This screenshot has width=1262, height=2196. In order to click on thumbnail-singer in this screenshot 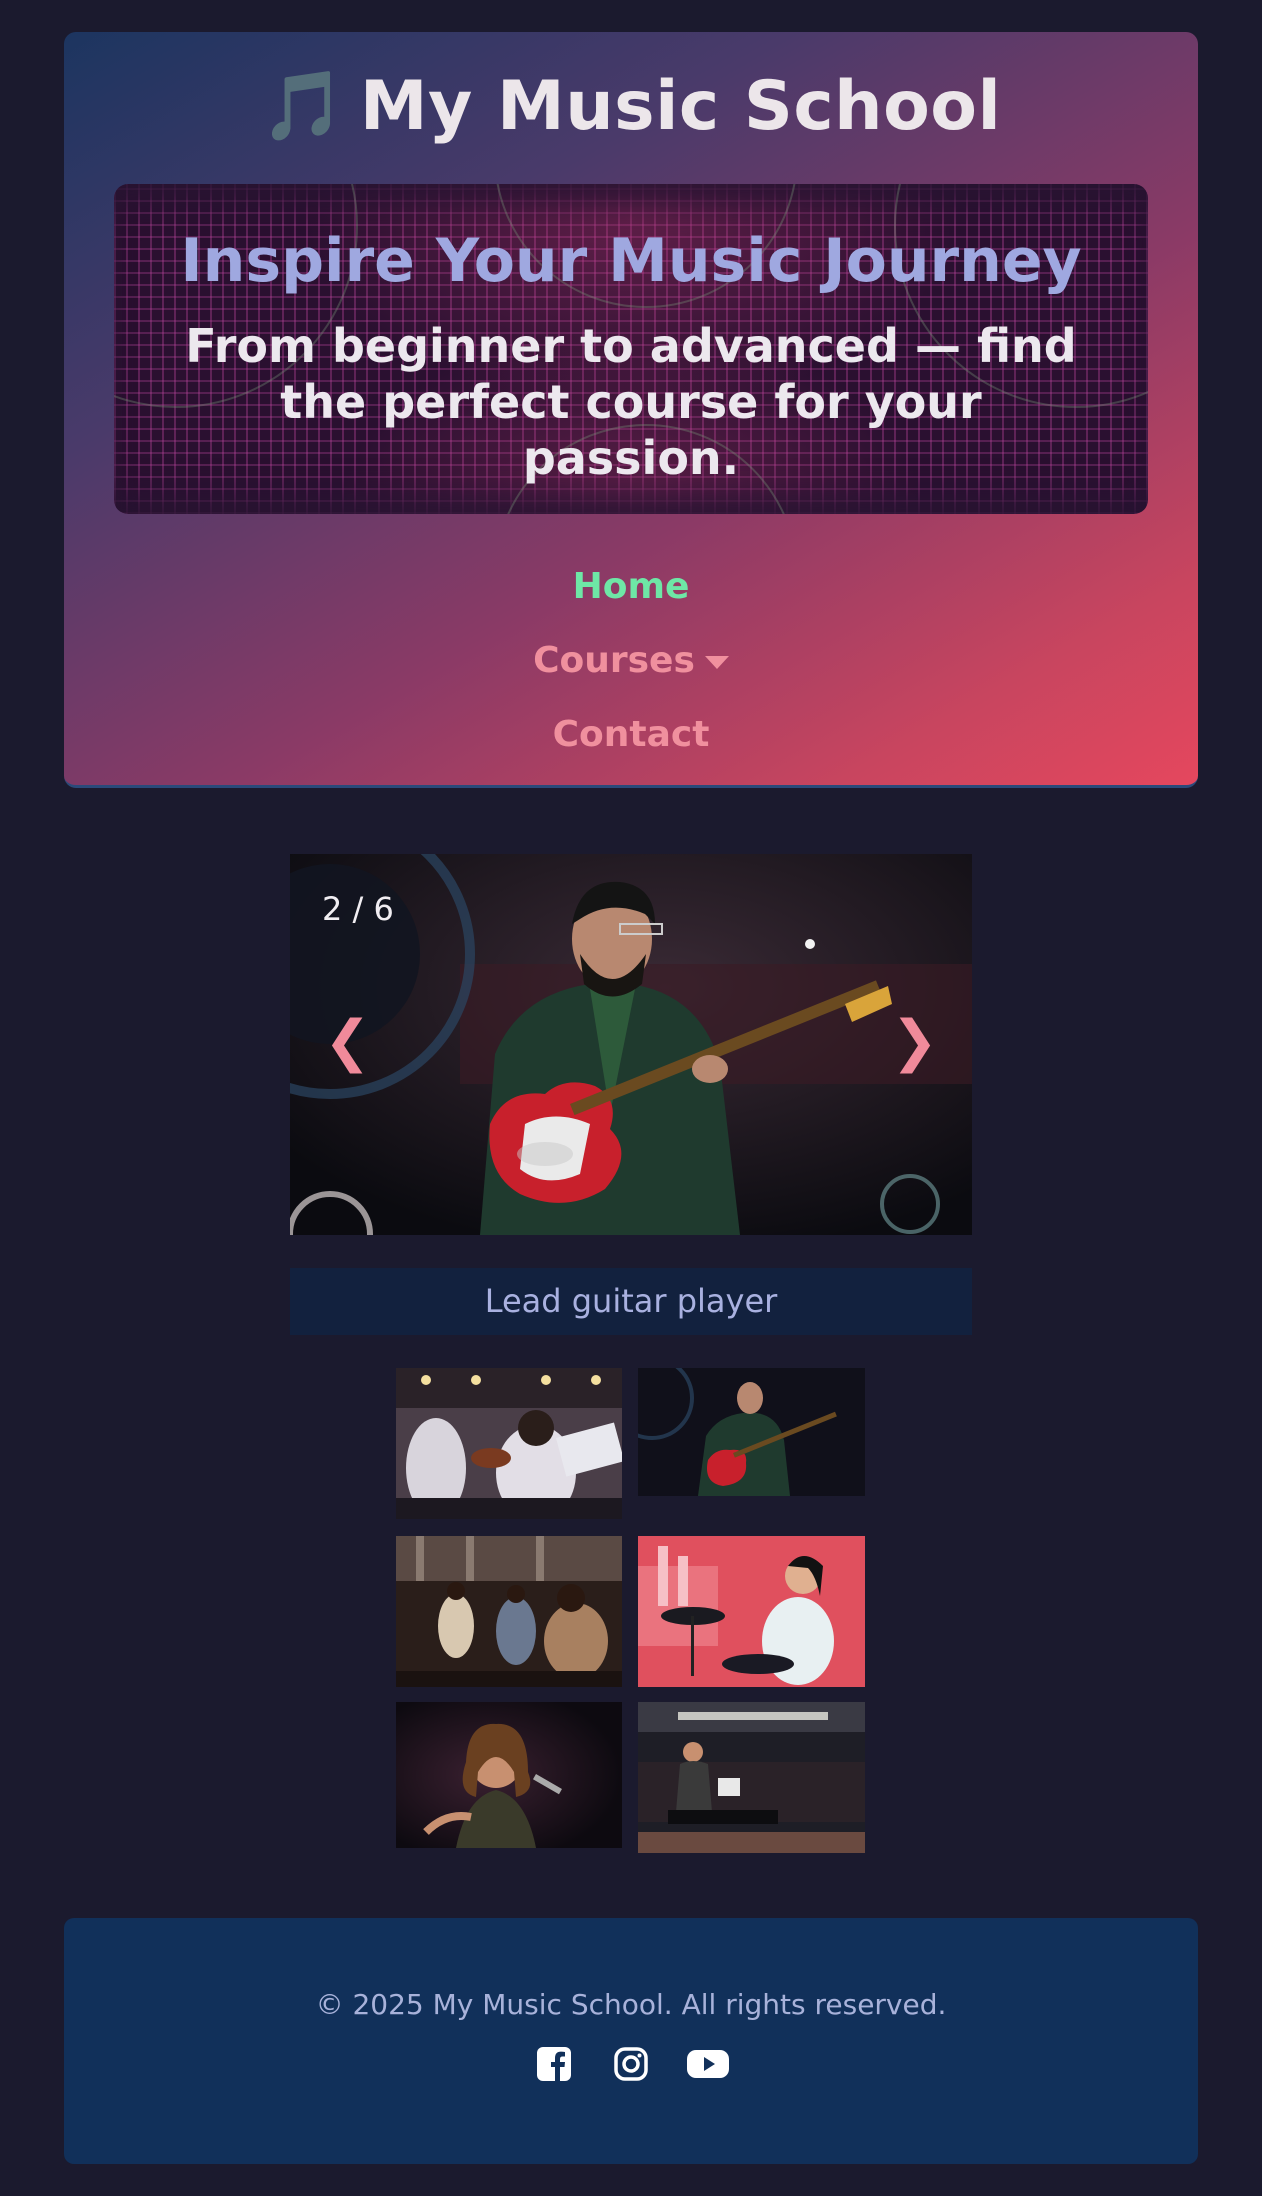, I will do `click(509, 1775)`.